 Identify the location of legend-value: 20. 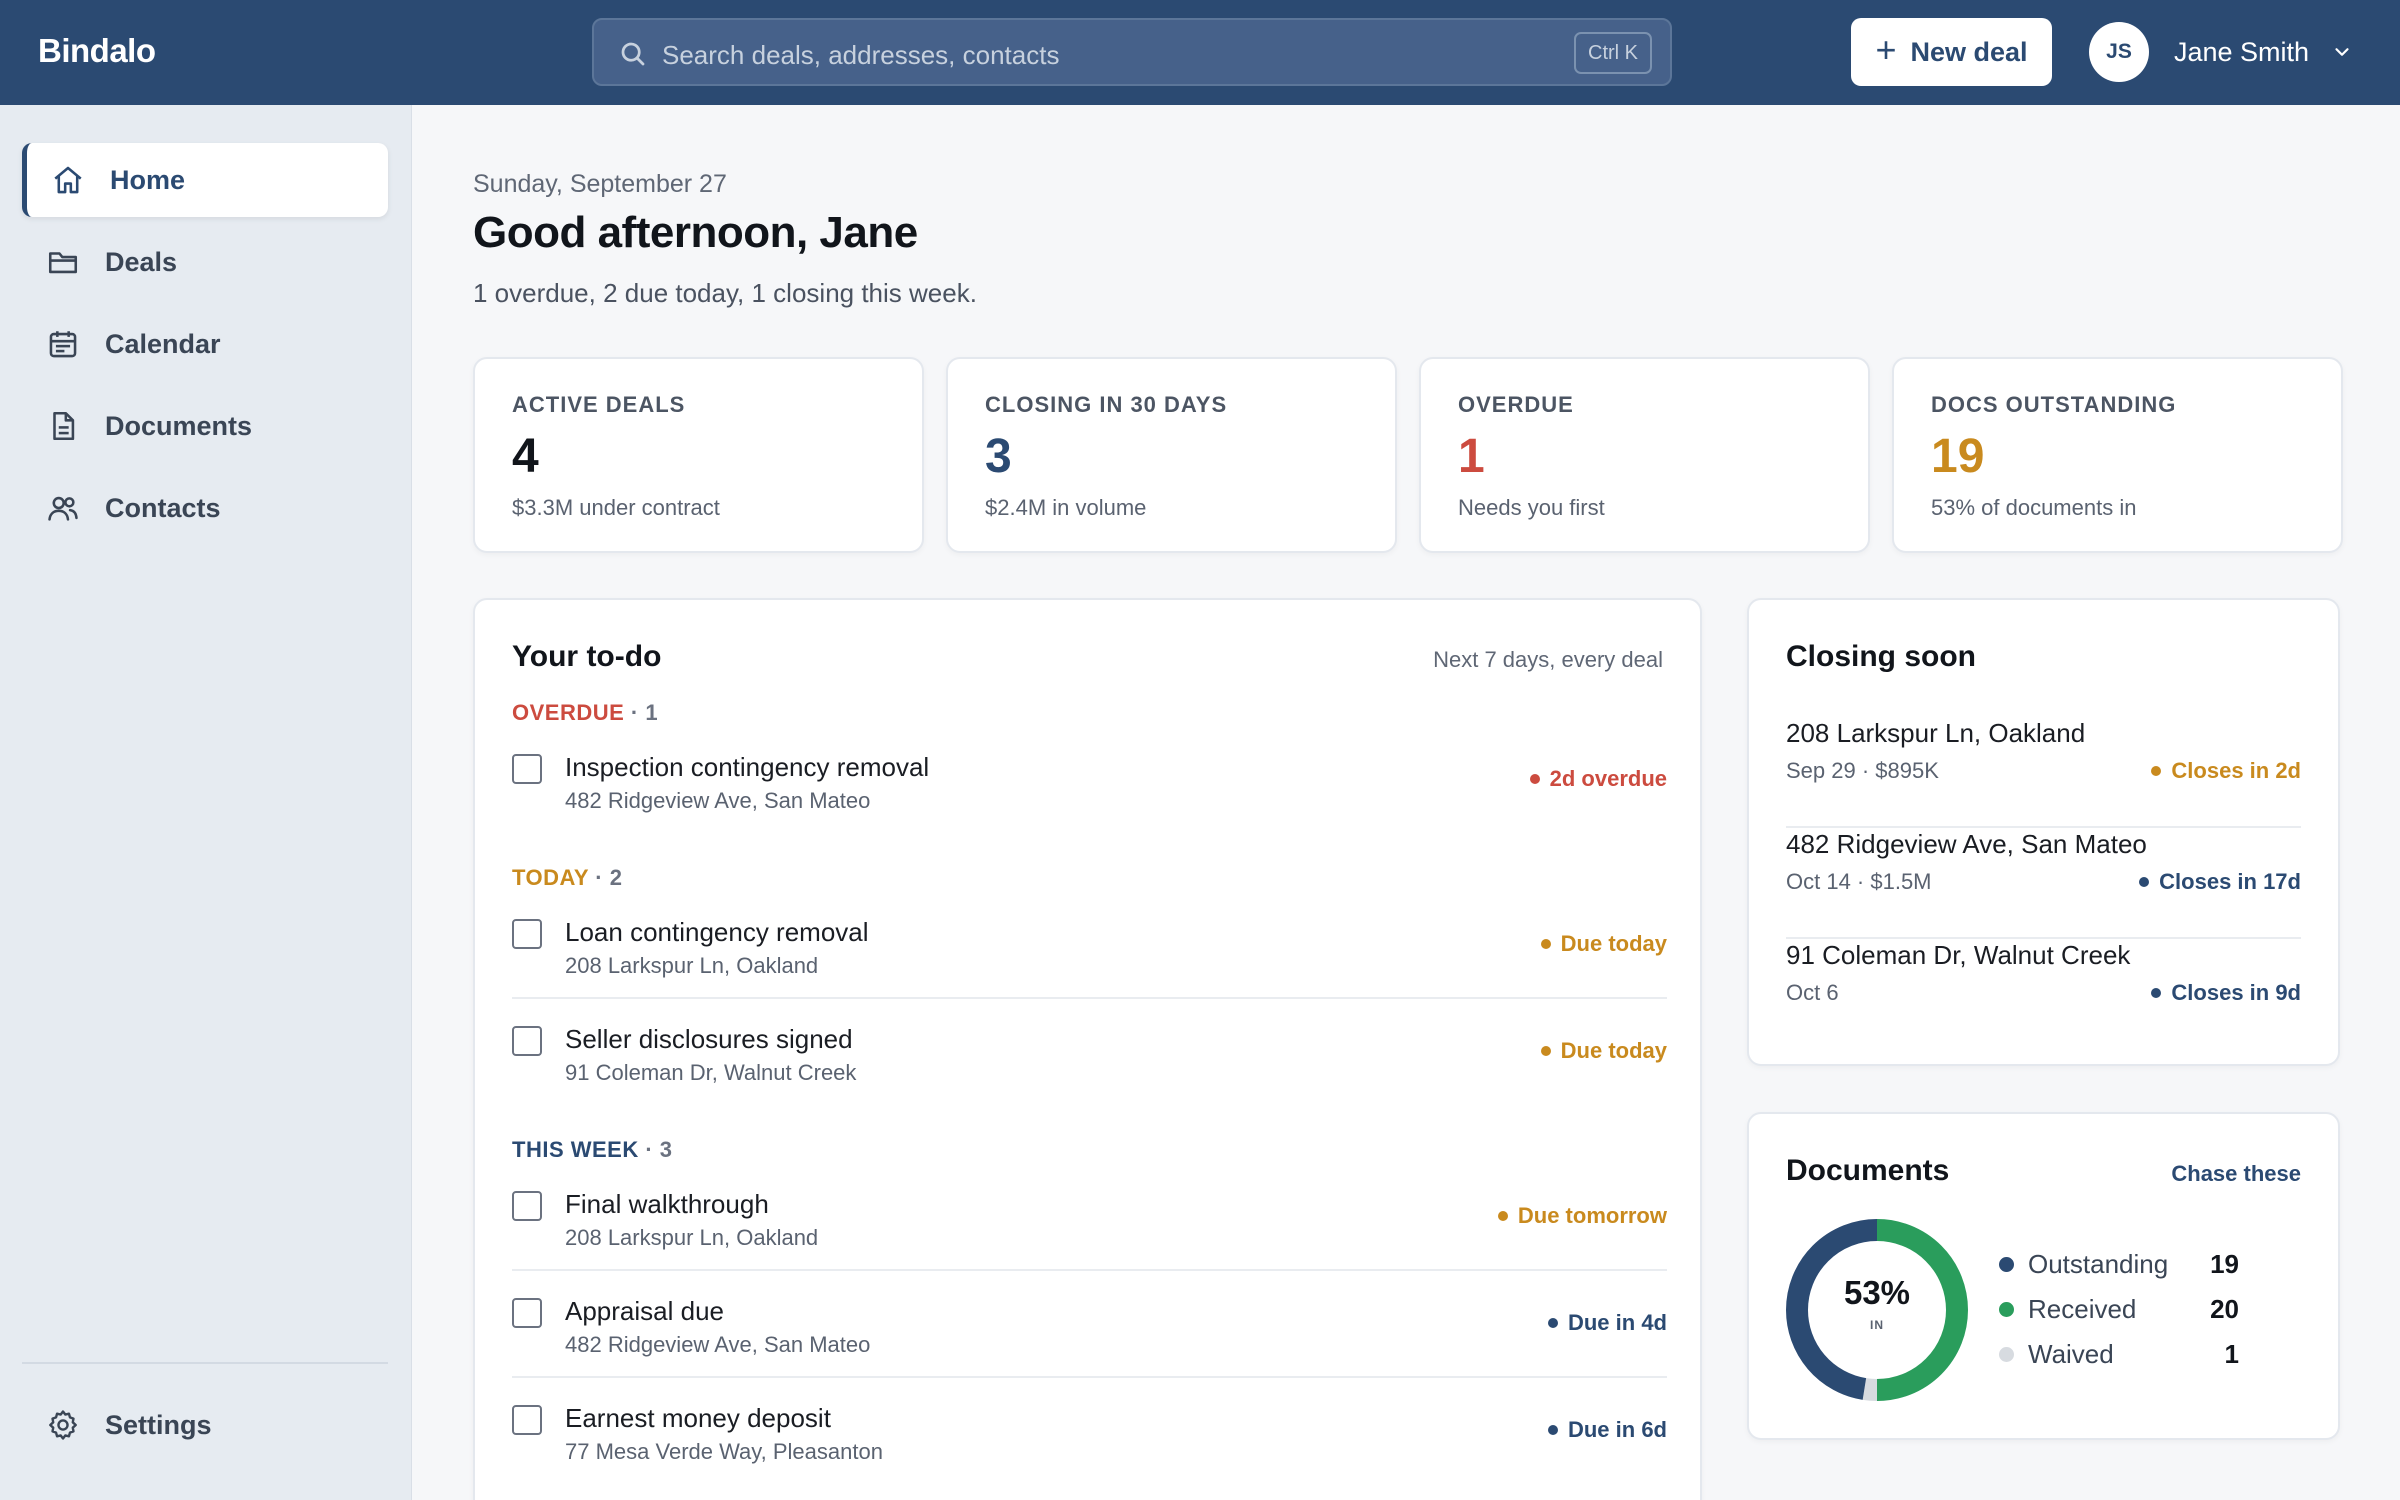
(2224, 1309).